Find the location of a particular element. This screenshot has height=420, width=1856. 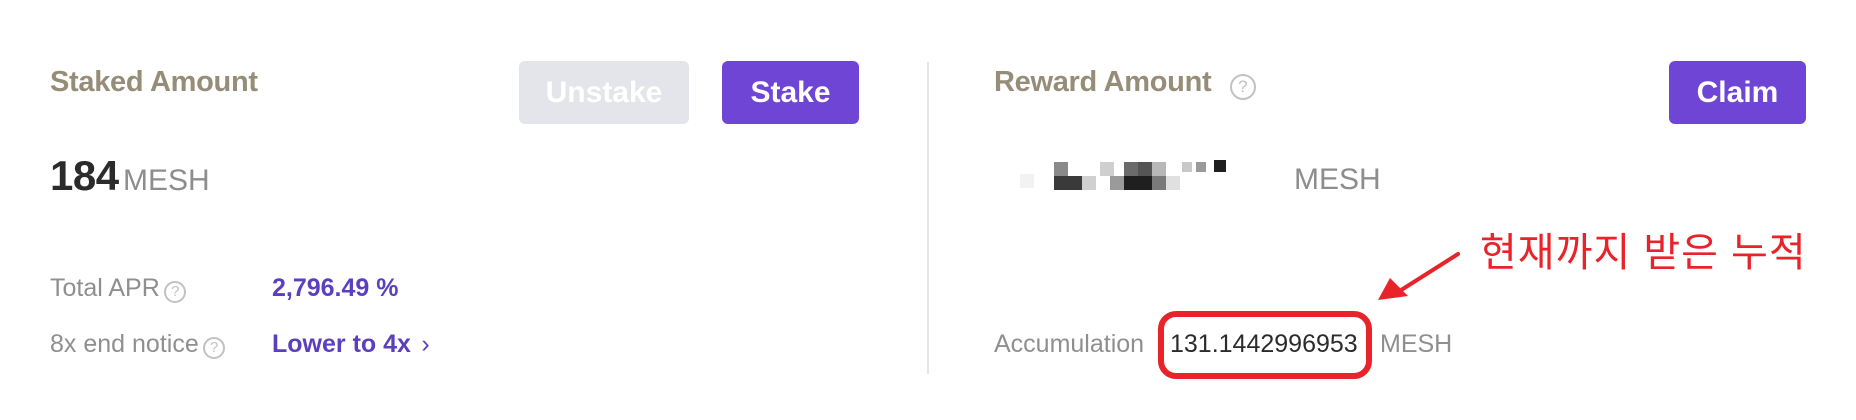

annotation-arrow-shaft is located at coordinates (1428, 273).